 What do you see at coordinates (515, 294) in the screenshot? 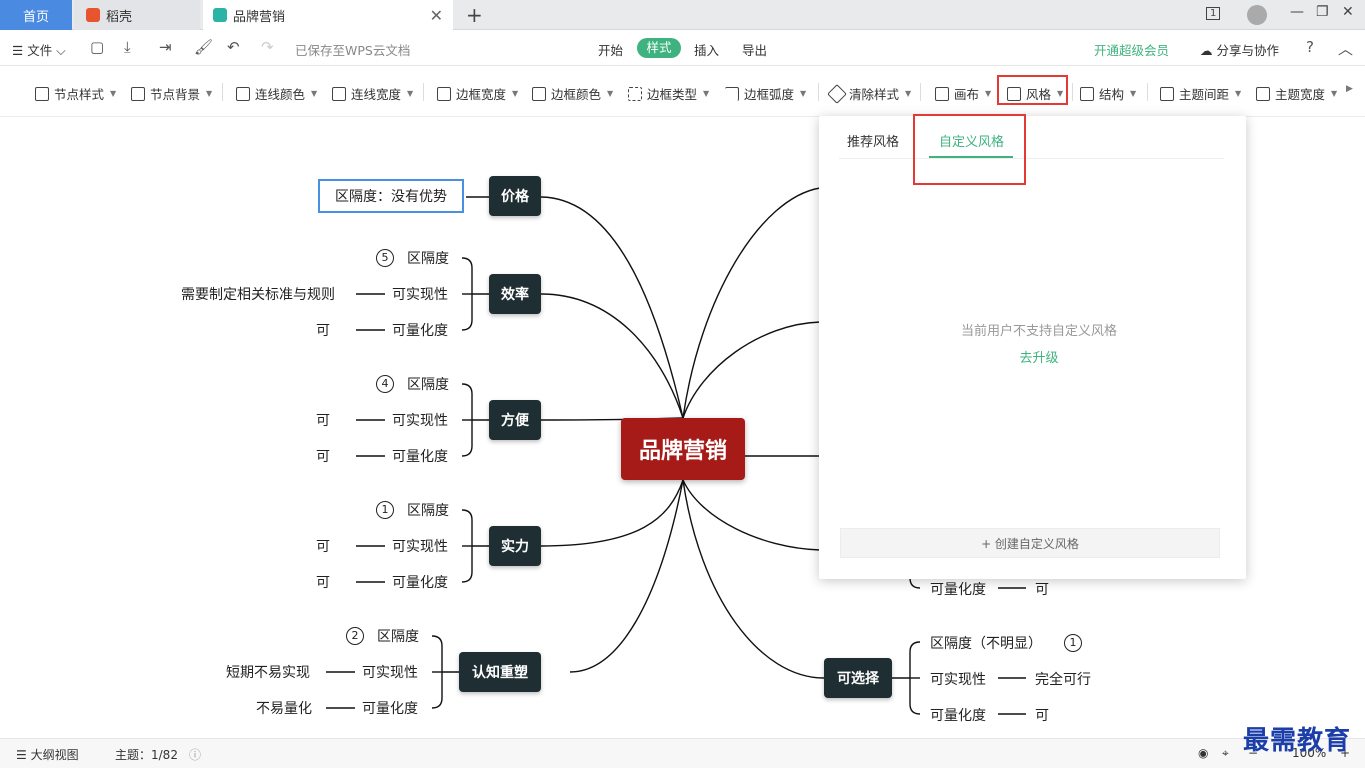
I see `topic-efficiency: 效率` at bounding box center [515, 294].